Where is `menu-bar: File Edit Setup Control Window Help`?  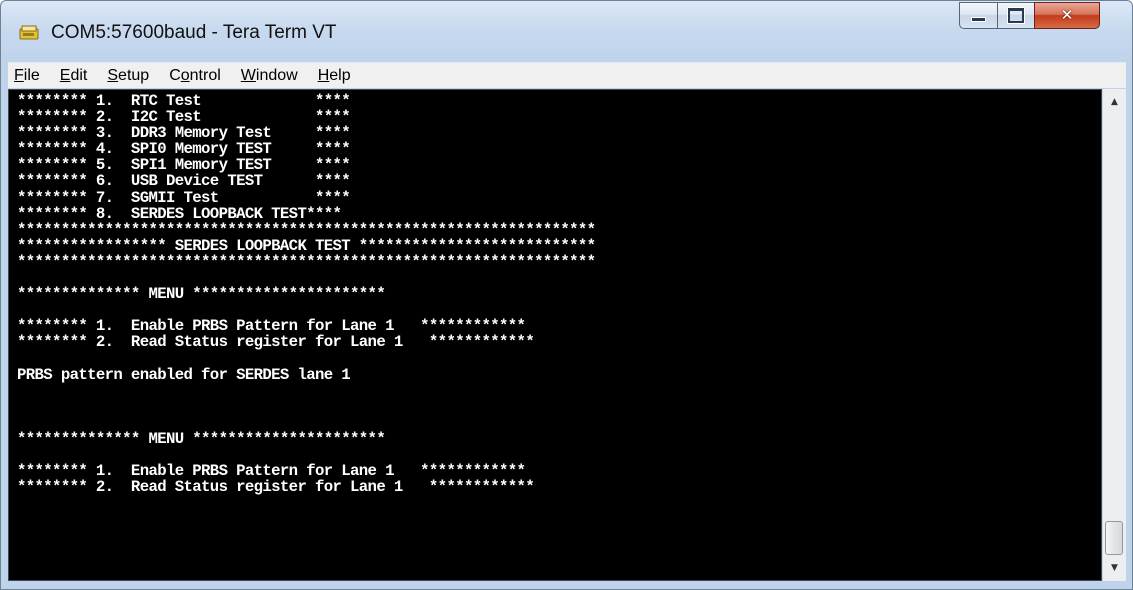
menu-bar: File Edit Setup Control Window Help is located at coordinates (567, 75).